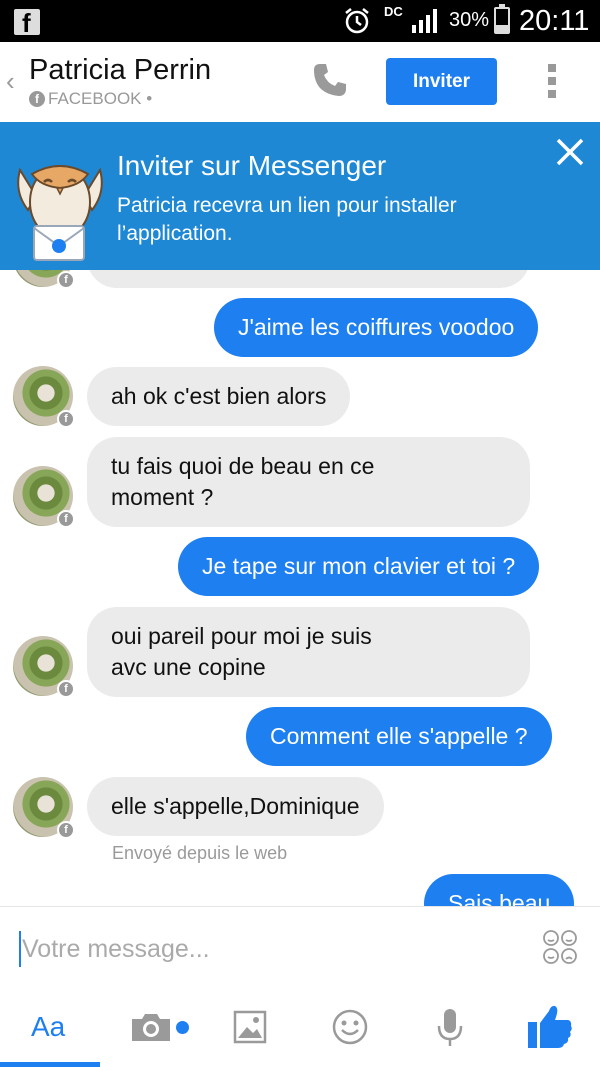 The height and width of the screenshot is (1067, 600). What do you see at coordinates (250, 1027) in the screenshot?
I see `gallery-icon` at bounding box center [250, 1027].